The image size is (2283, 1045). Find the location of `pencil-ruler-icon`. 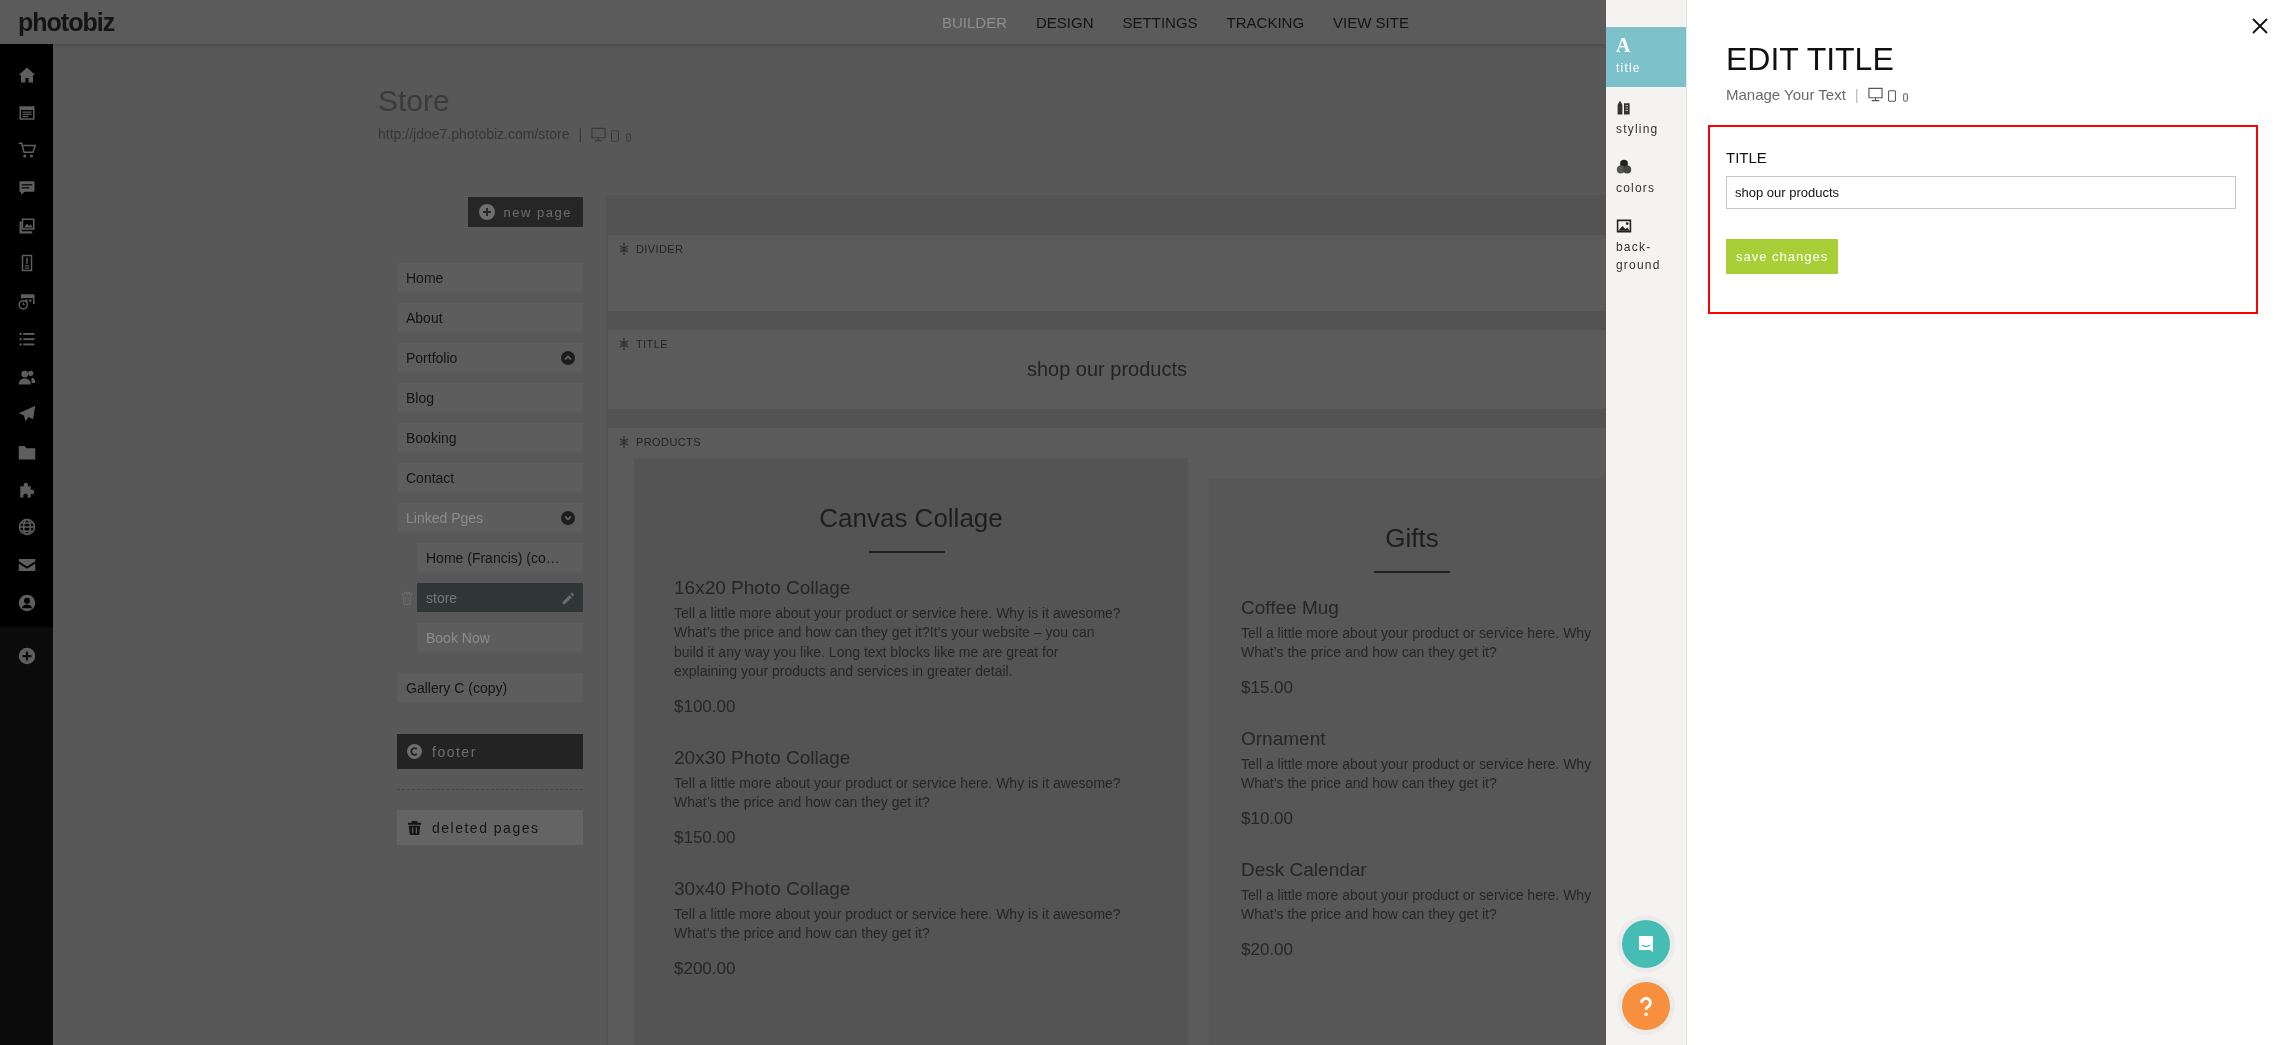

pencil-ruler-icon is located at coordinates (1624, 108).